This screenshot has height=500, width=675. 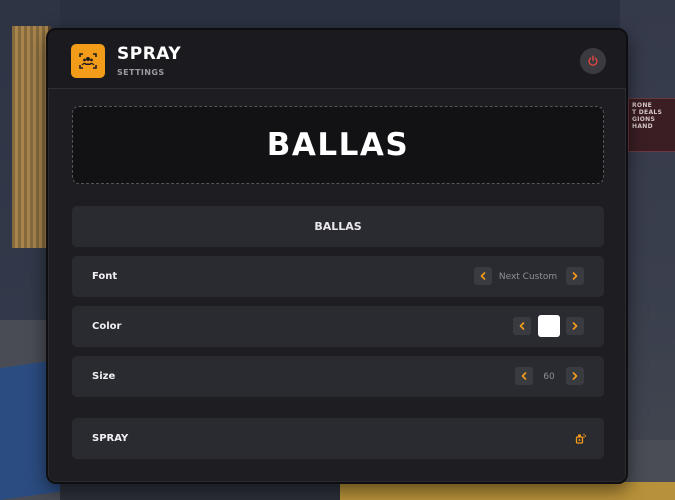 I want to click on color-label: Color, so click(x=107, y=326).